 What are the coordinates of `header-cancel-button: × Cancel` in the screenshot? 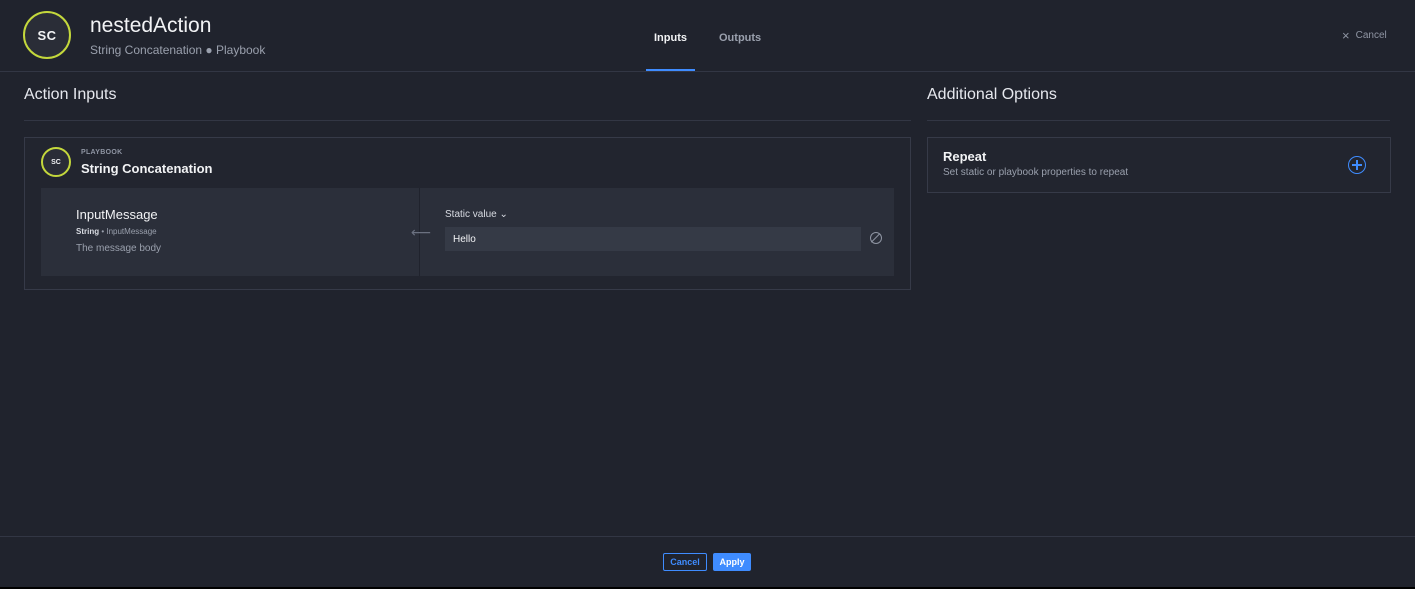 It's located at (1364, 35).